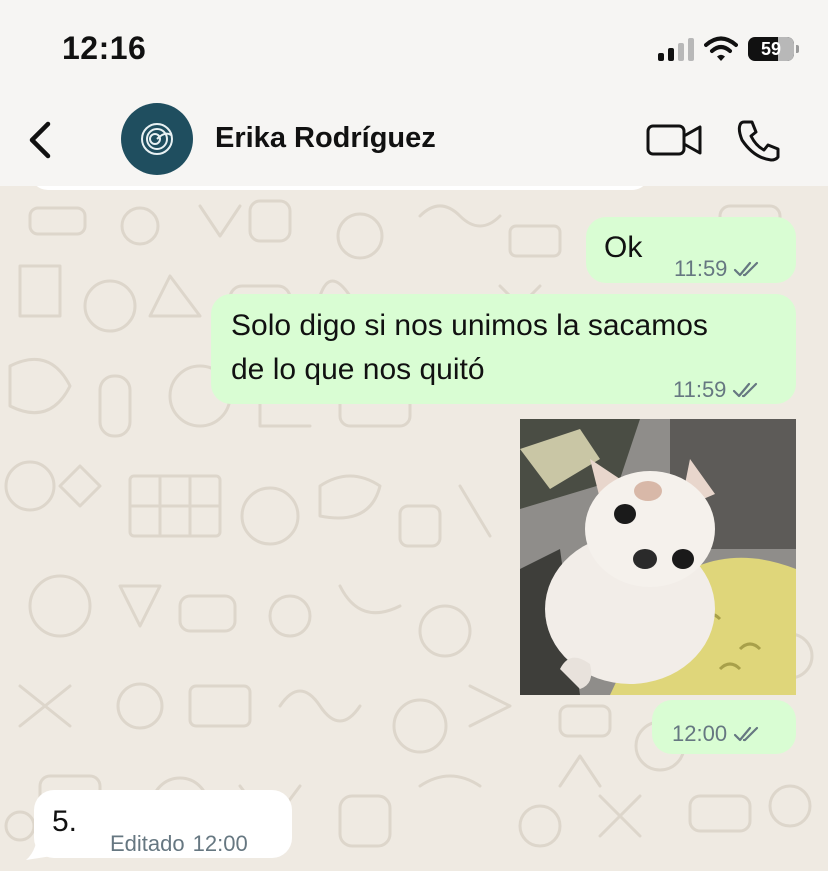 This screenshot has height=871, width=828. I want to click on image-meta-bubble: 12:00, so click(724, 727).